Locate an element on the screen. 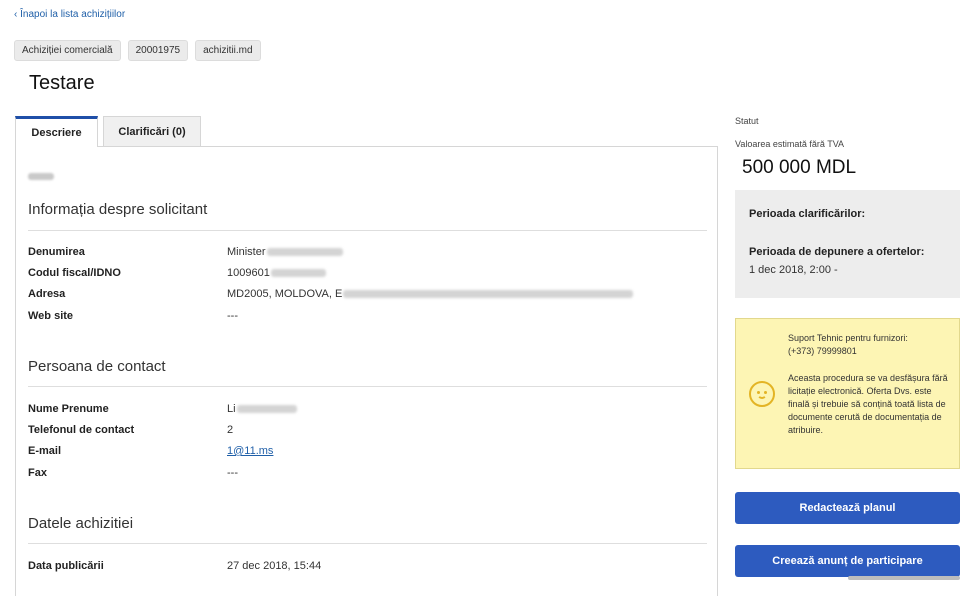 The image size is (975, 596). procurement-type-chip: Achiziției comercială is located at coordinates (67, 50).